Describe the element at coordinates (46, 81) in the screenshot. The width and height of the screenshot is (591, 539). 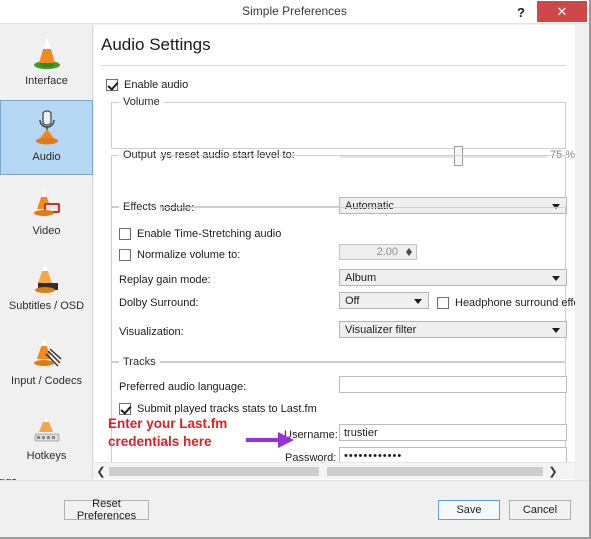
I see `sidebar-item-label: Interface` at that location.